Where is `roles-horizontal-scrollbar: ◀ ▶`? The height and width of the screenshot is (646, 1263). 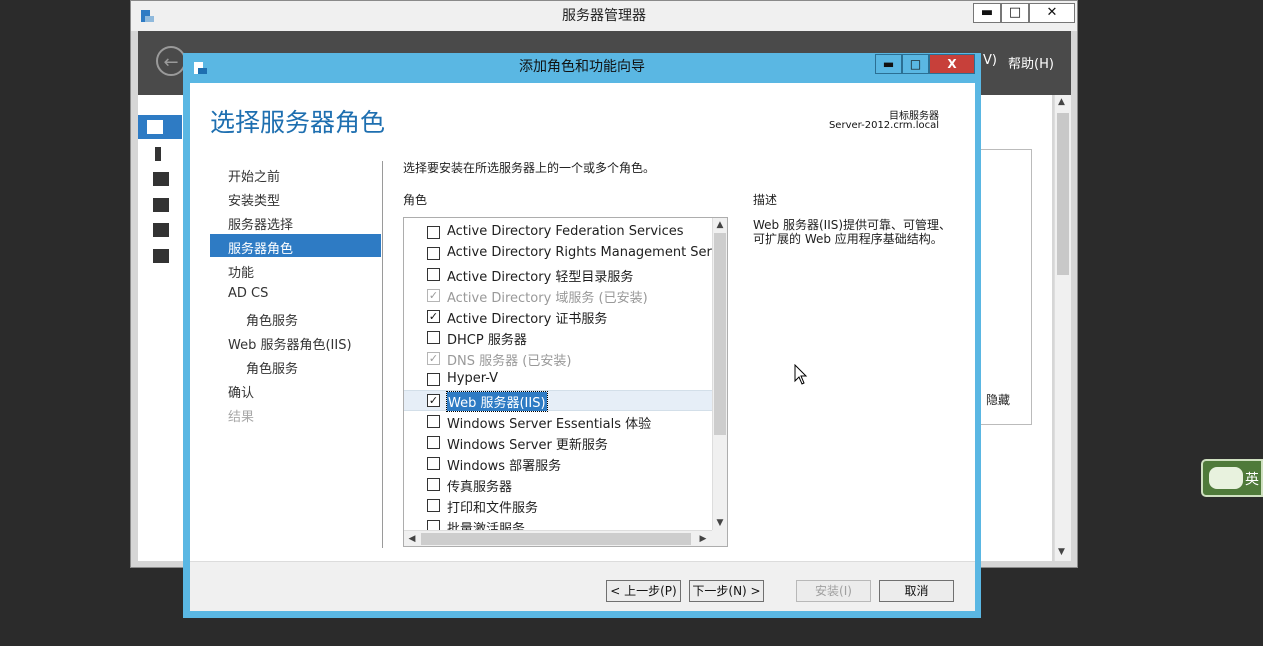
roles-horizontal-scrollbar: ◀ ▶ is located at coordinates (558, 538).